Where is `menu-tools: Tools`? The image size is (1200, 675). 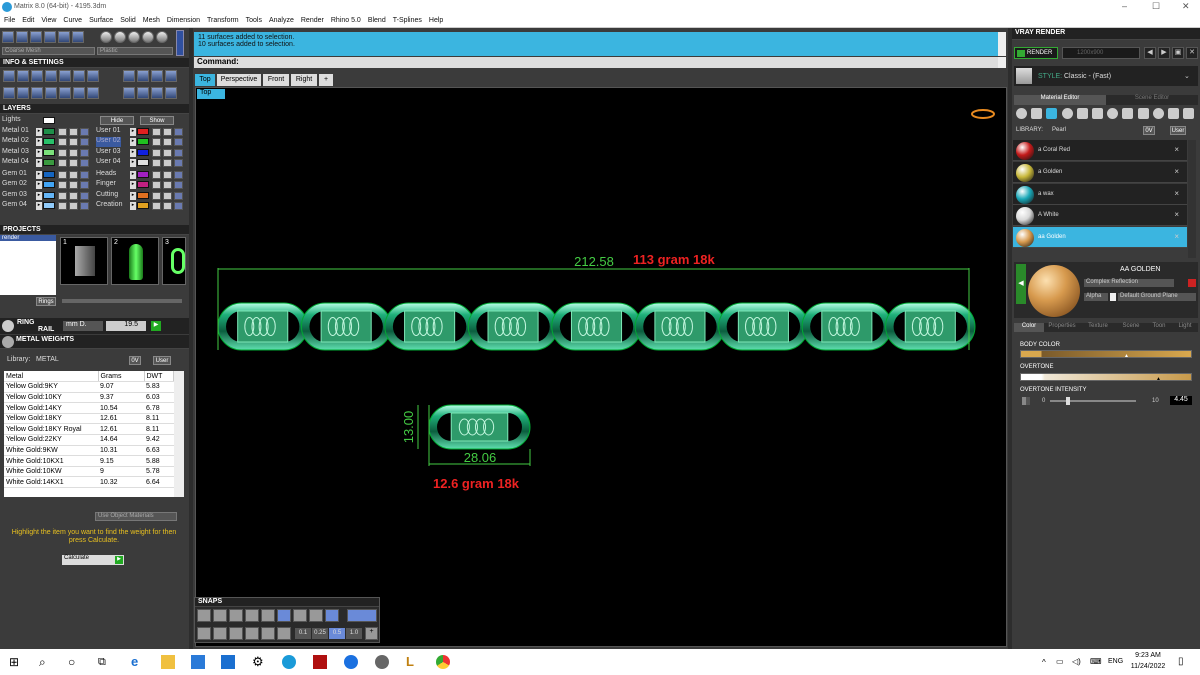
menu-tools: Tools is located at coordinates (253, 19).